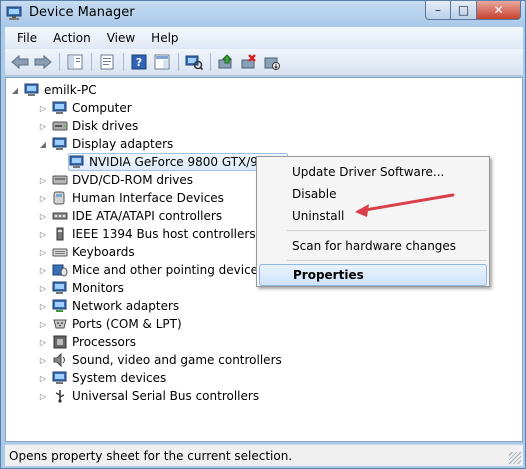 The width and height of the screenshot is (526, 469). I want to click on tree-item-ide-controllers: ▷ IDE ATA/ATAPI controllers, so click(130, 216).